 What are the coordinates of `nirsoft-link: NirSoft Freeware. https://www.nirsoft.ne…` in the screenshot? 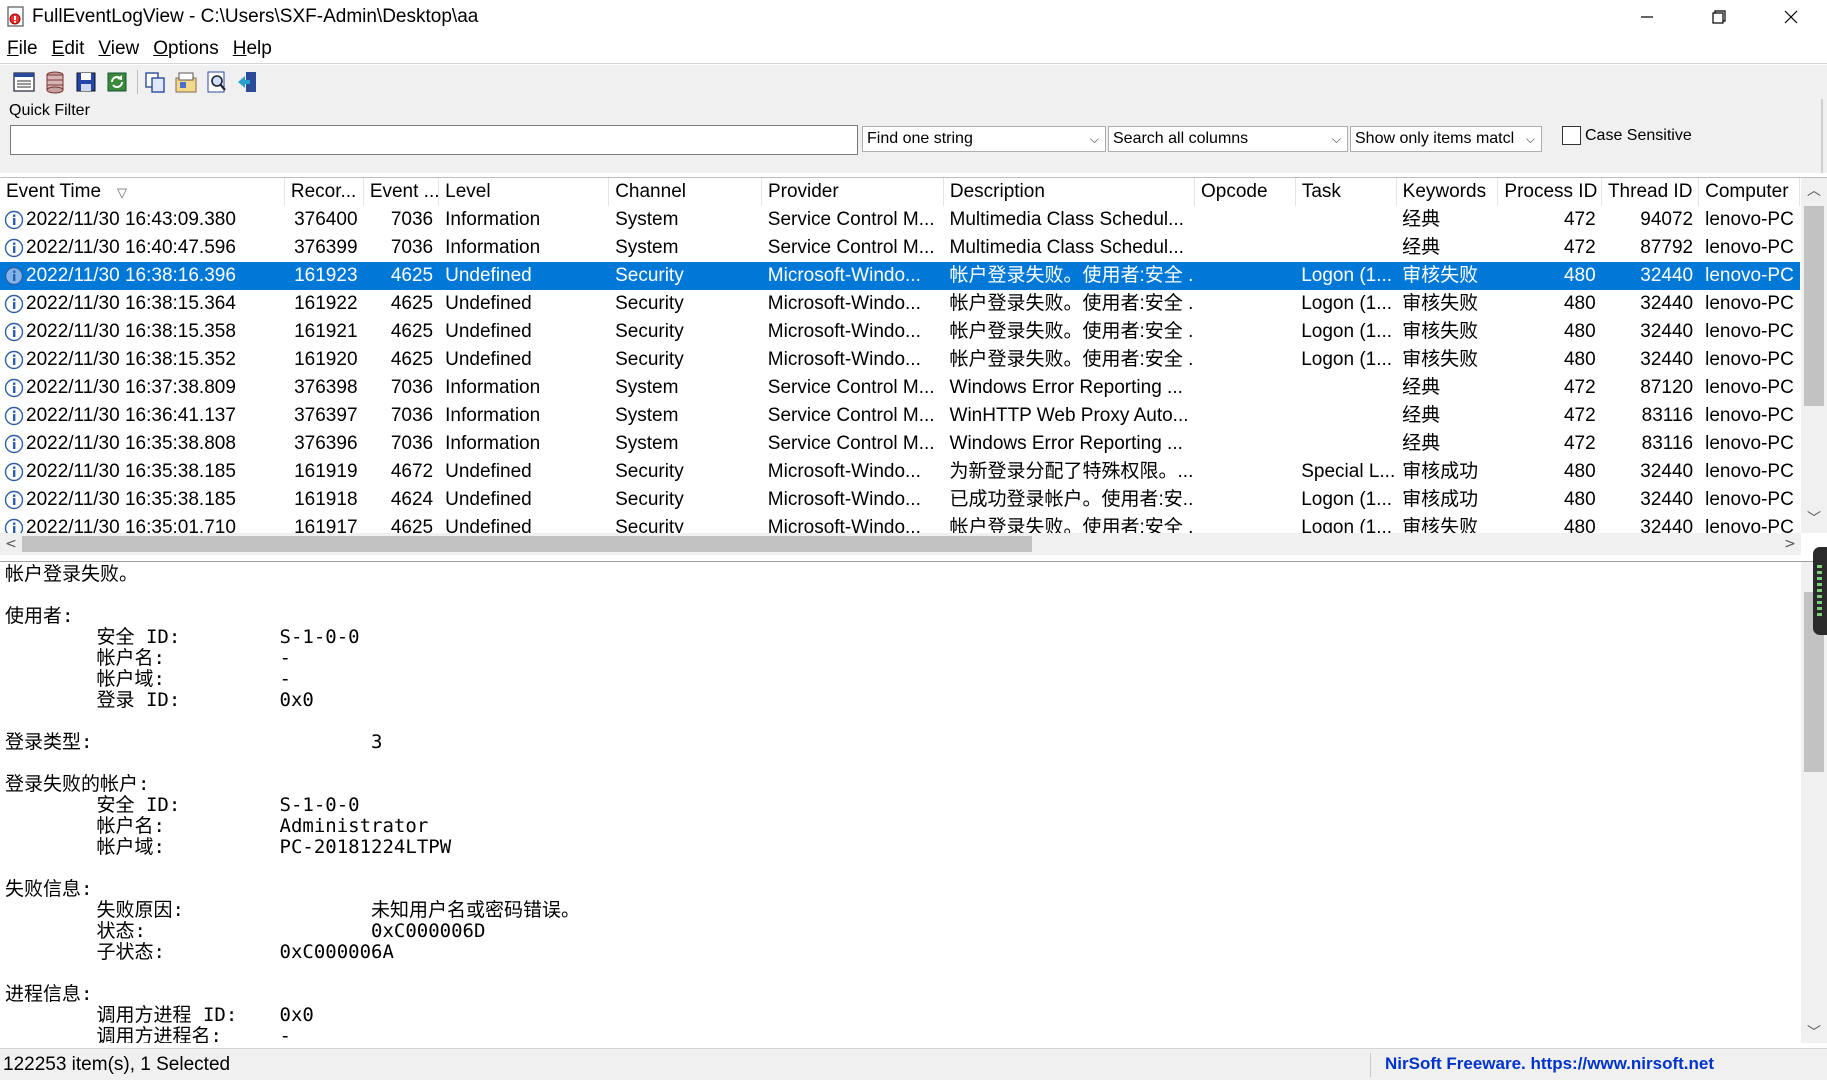 It's located at (1549, 1064).